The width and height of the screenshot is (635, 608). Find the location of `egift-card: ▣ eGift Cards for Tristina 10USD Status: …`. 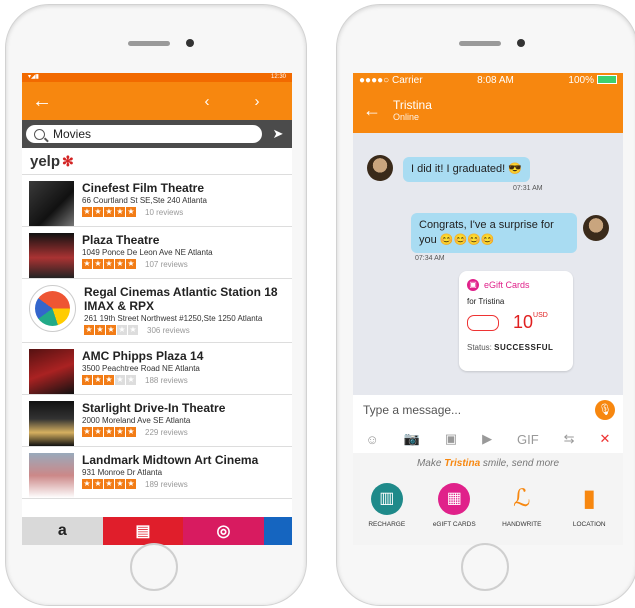

egift-card: ▣ eGift Cards for Tristina 10USD Status: … is located at coordinates (516, 321).